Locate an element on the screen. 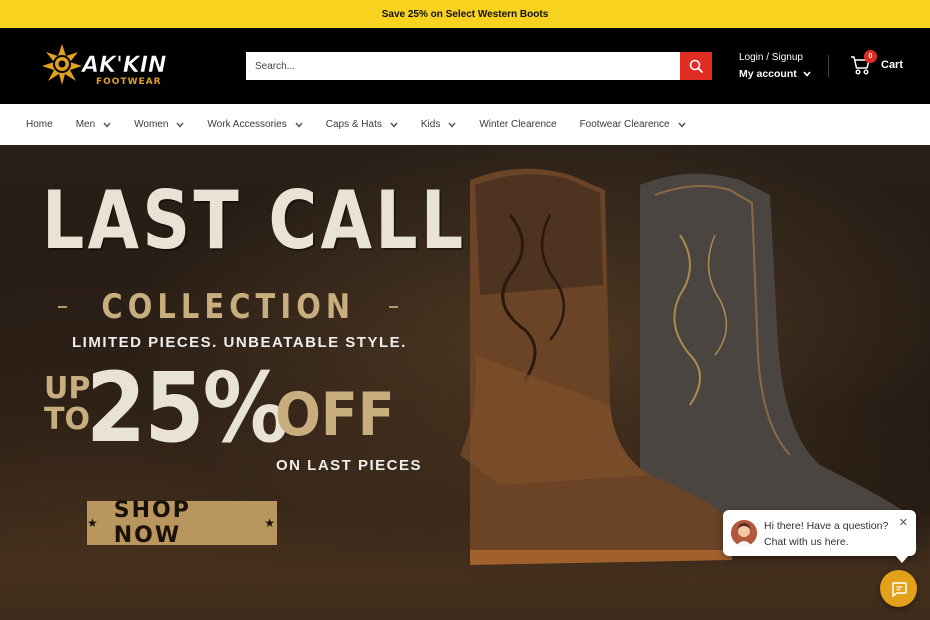 This screenshot has height=620, width=930. nav-item-work-accessories: Work Accessories is located at coordinates (255, 124).